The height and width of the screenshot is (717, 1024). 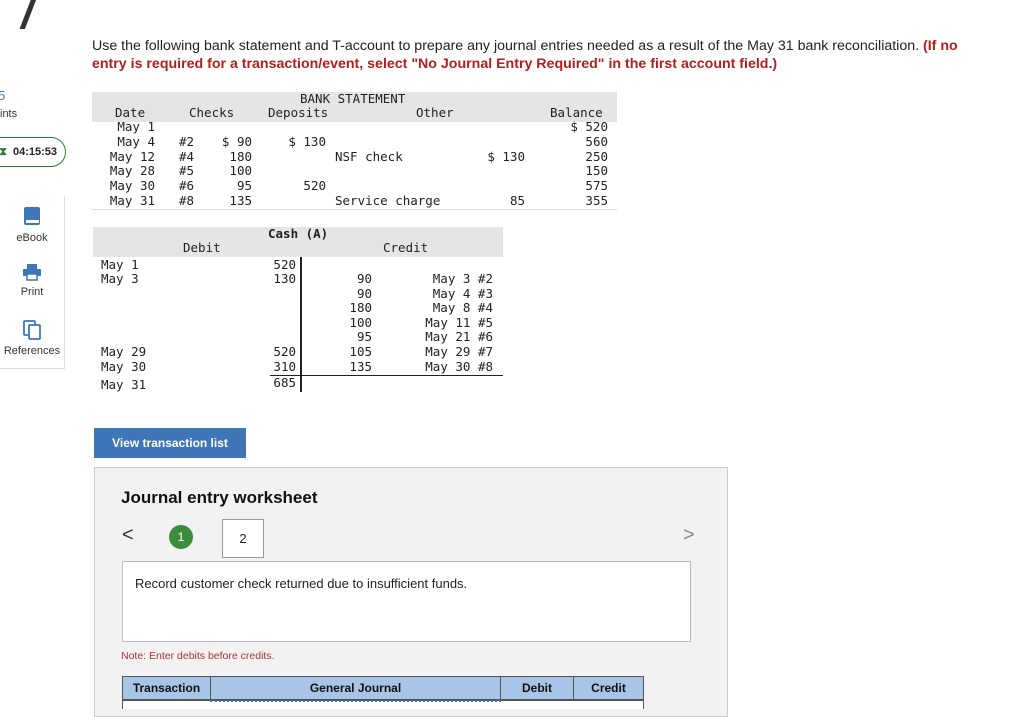 What do you see at coordinates (202, 247) in the screenshot?
I see `t-account-debit-label: Debit` at bounding box center [202, 247].